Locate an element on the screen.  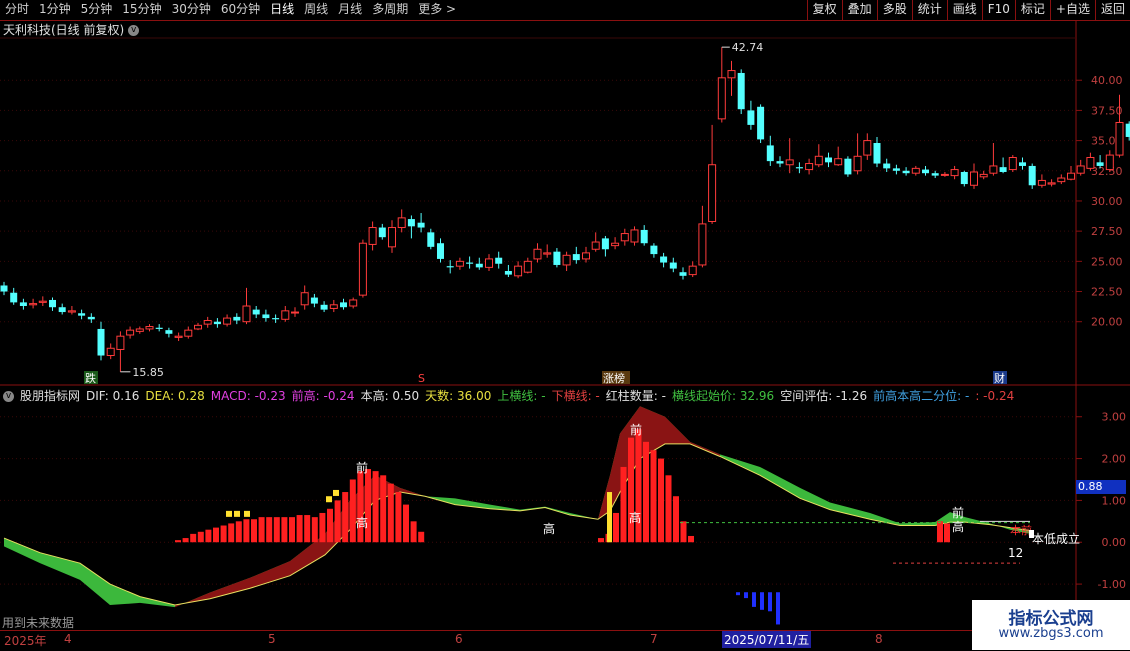
indicator-tick-label: 0.00 is located at coordinates (1114, 542).